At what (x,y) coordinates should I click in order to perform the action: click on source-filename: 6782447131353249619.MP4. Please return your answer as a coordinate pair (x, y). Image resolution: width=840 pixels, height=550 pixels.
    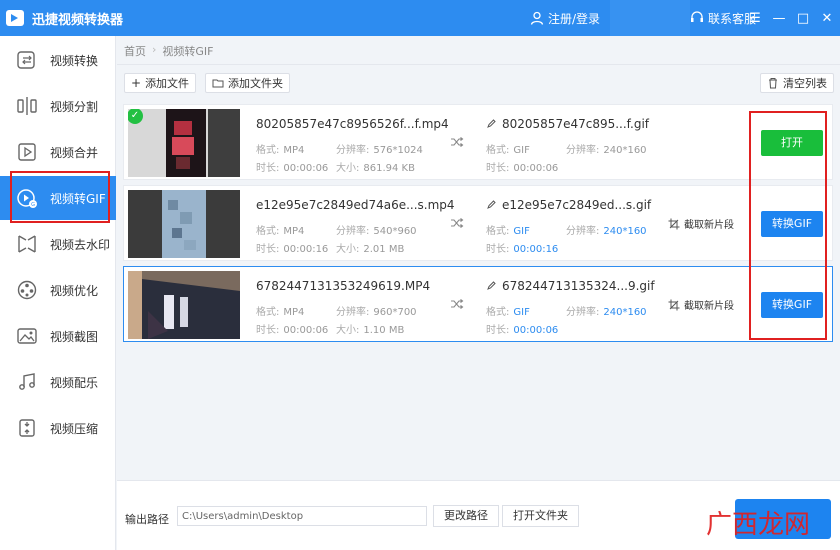
    Looking at the image, I should click on (343, 286).